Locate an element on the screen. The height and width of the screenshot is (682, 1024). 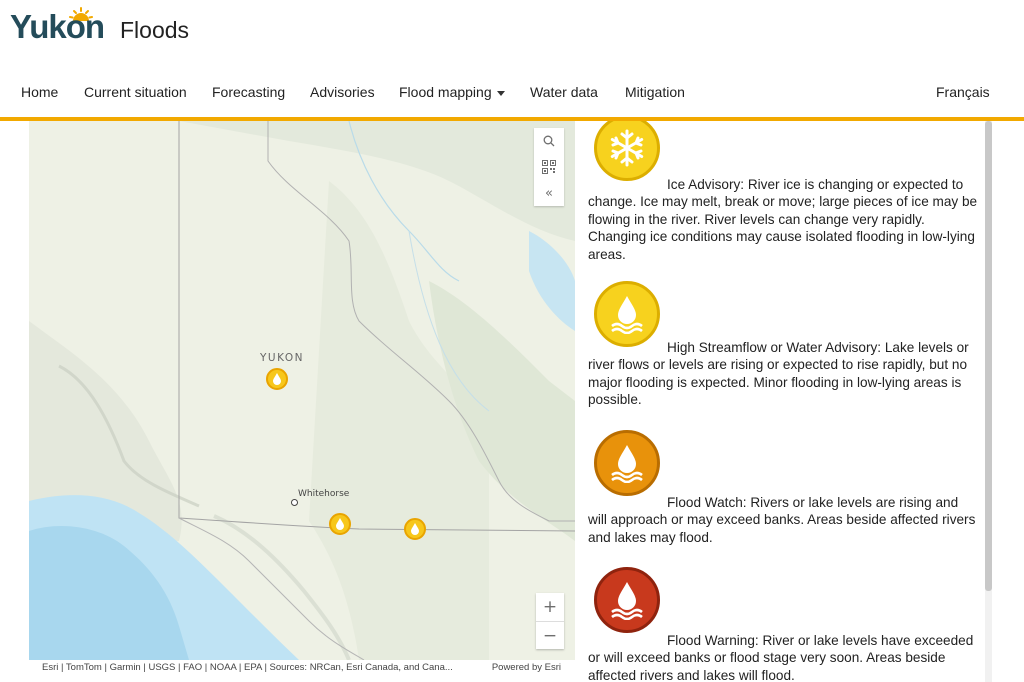
legend-icon-flood-watch is located at coordinates (627, 463).